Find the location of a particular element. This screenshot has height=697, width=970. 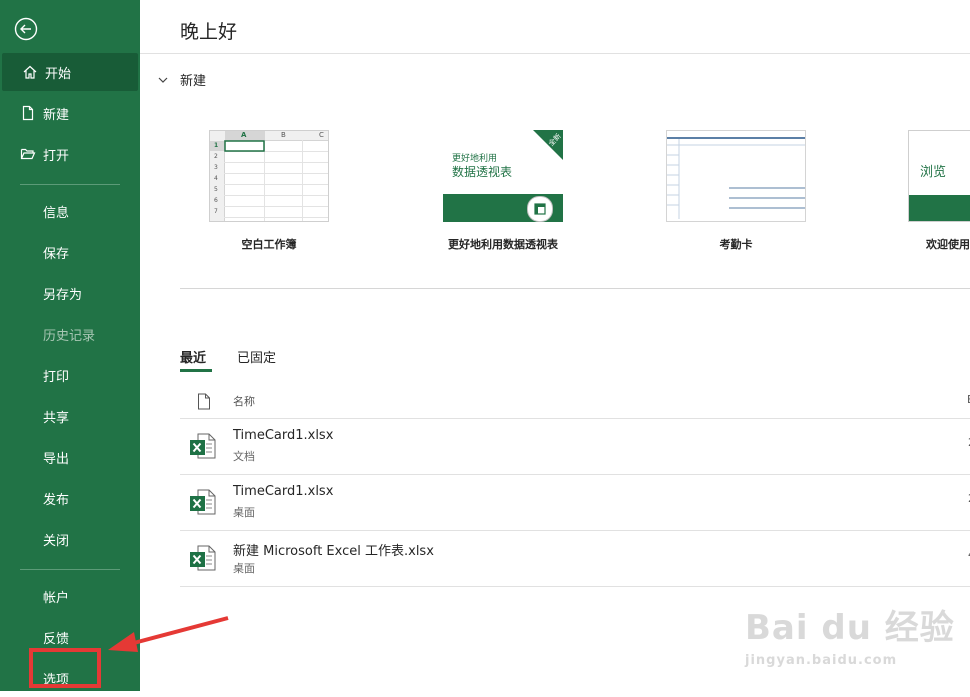

sidebar-item-label: 导出 is located at coordinates (56, 459).